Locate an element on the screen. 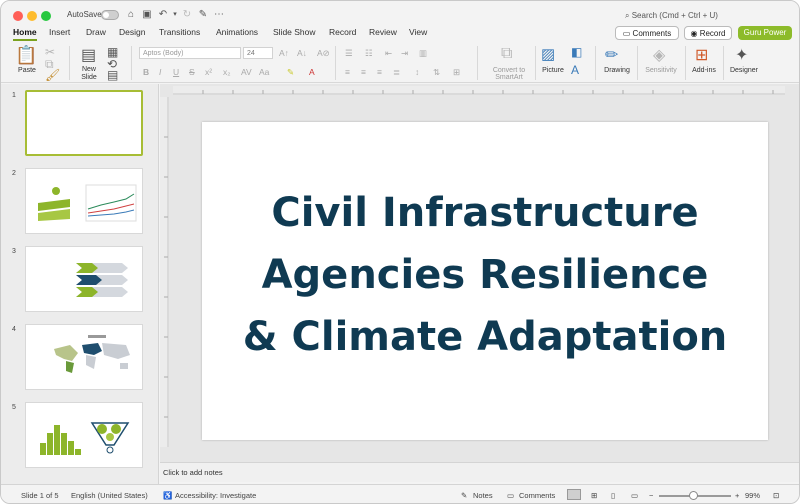 This screenshot has width=800, height=504. picture-label: Picture is located at coordinates (553, 70).